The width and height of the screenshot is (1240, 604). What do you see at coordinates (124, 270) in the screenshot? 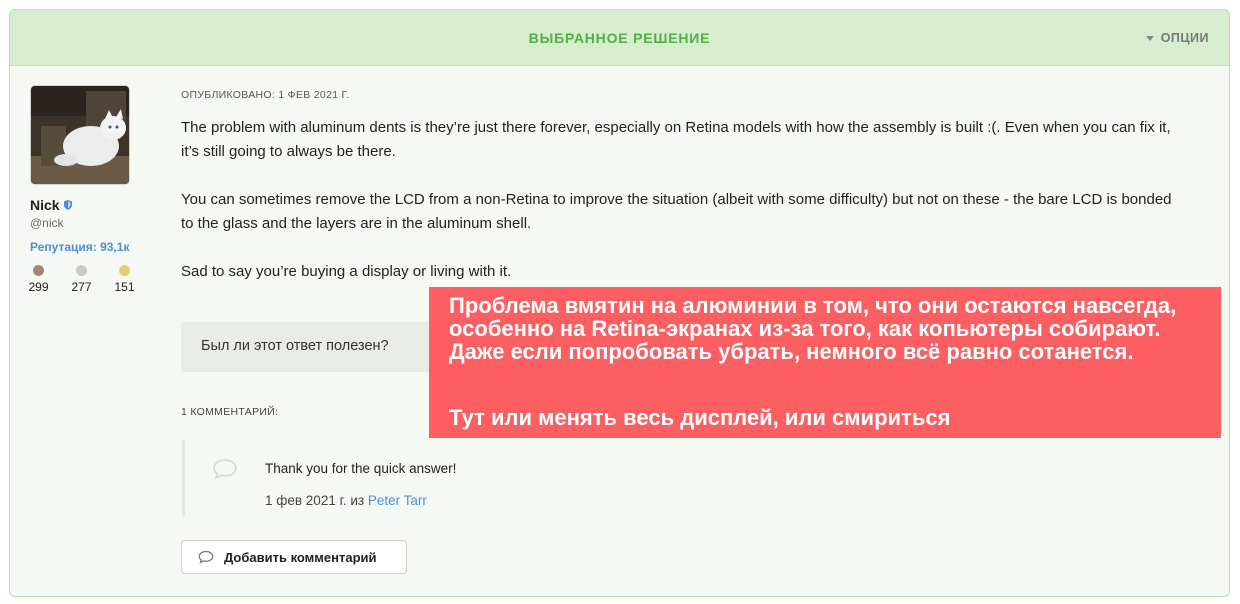
I see `gold-badge-icon` at bounding box center [124, 270].